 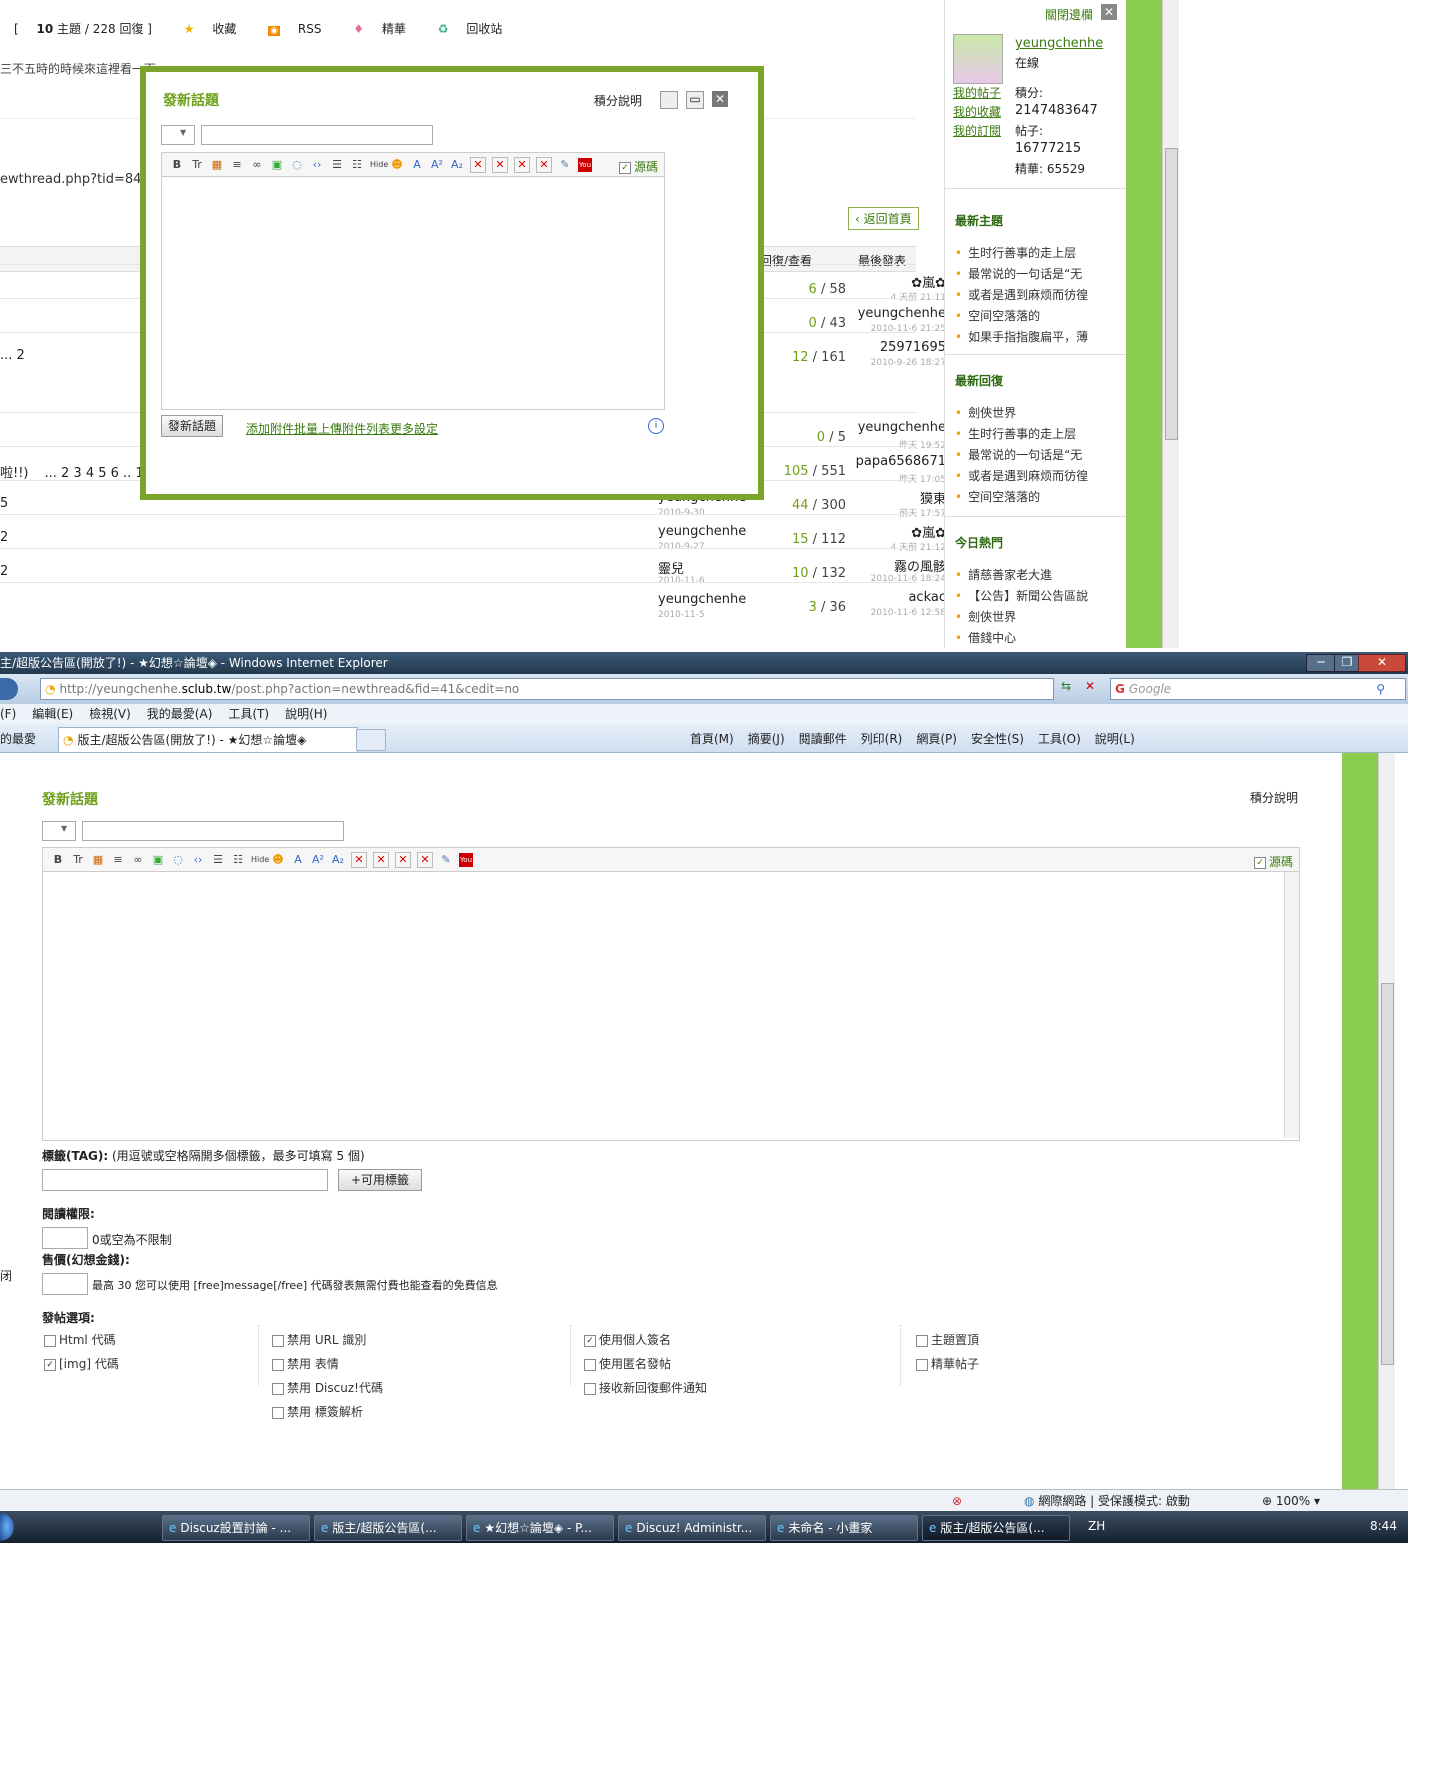 I want to click on subscript-icon: A₂, so click(x=338, y=860).